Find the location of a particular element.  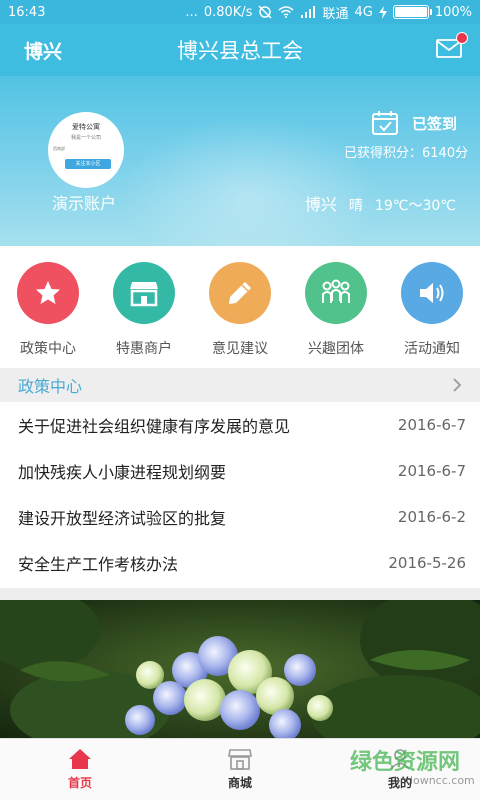

status-indicators: ... 0.80K/s 联通 4G 100% is located at coordinates (328, 12).